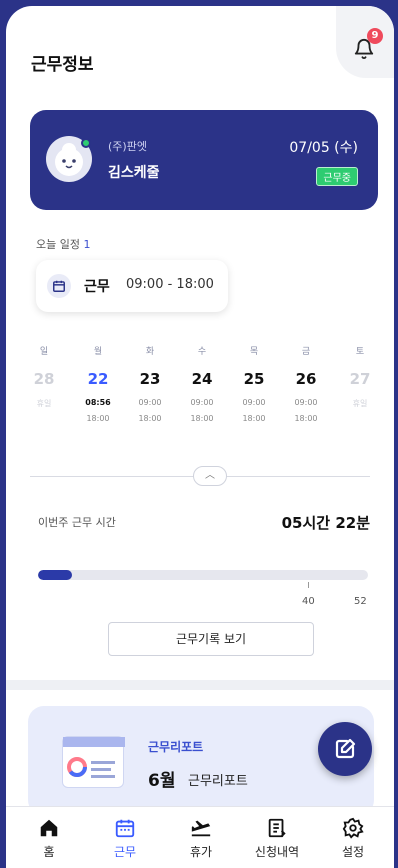  I want to click on nav-item-home: 홈, so click(49, 837).